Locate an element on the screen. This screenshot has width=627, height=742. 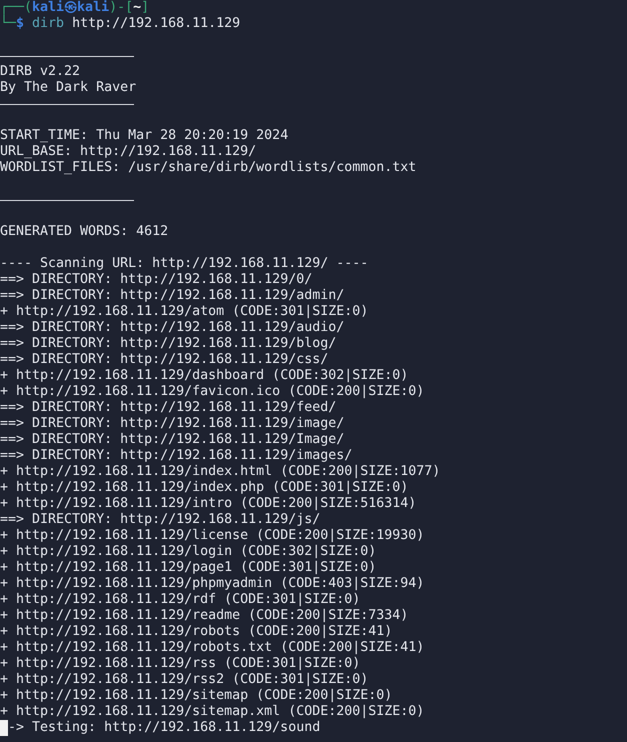
output-line: ==> DIRECTORY: http://192.168.11.129/blog/ is located at coordinates (168, 344).